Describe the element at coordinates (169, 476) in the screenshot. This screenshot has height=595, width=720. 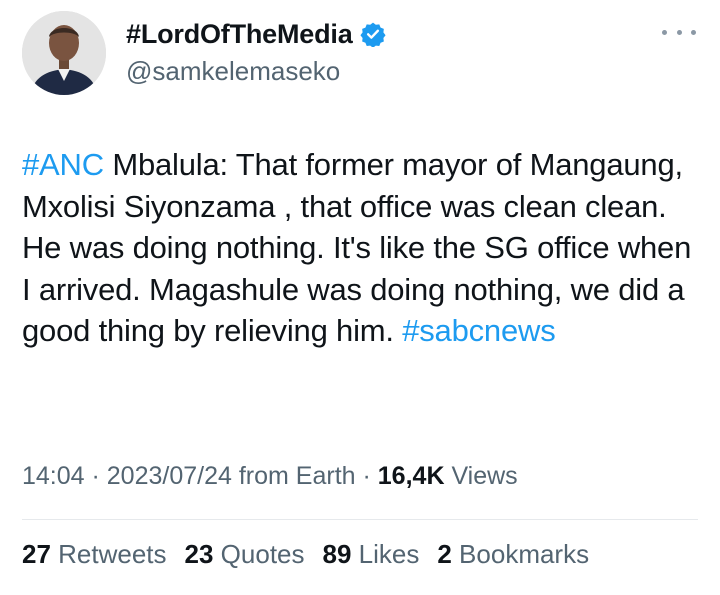
I see `tweet-date: 2023/07/24` at that location.